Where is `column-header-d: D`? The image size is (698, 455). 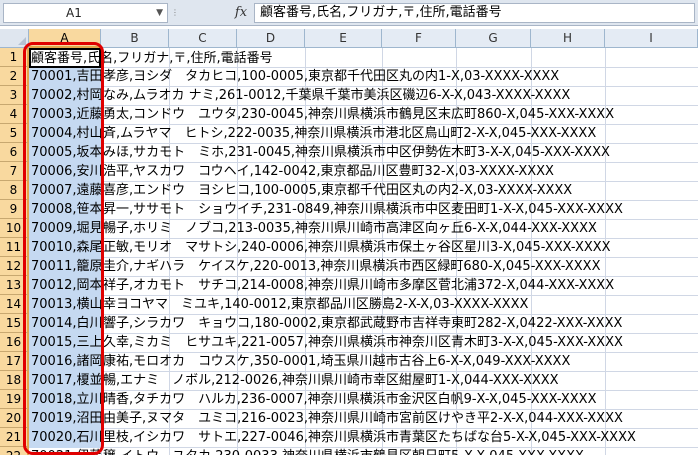
column-header-d: D is located at coordinates (271, 38).